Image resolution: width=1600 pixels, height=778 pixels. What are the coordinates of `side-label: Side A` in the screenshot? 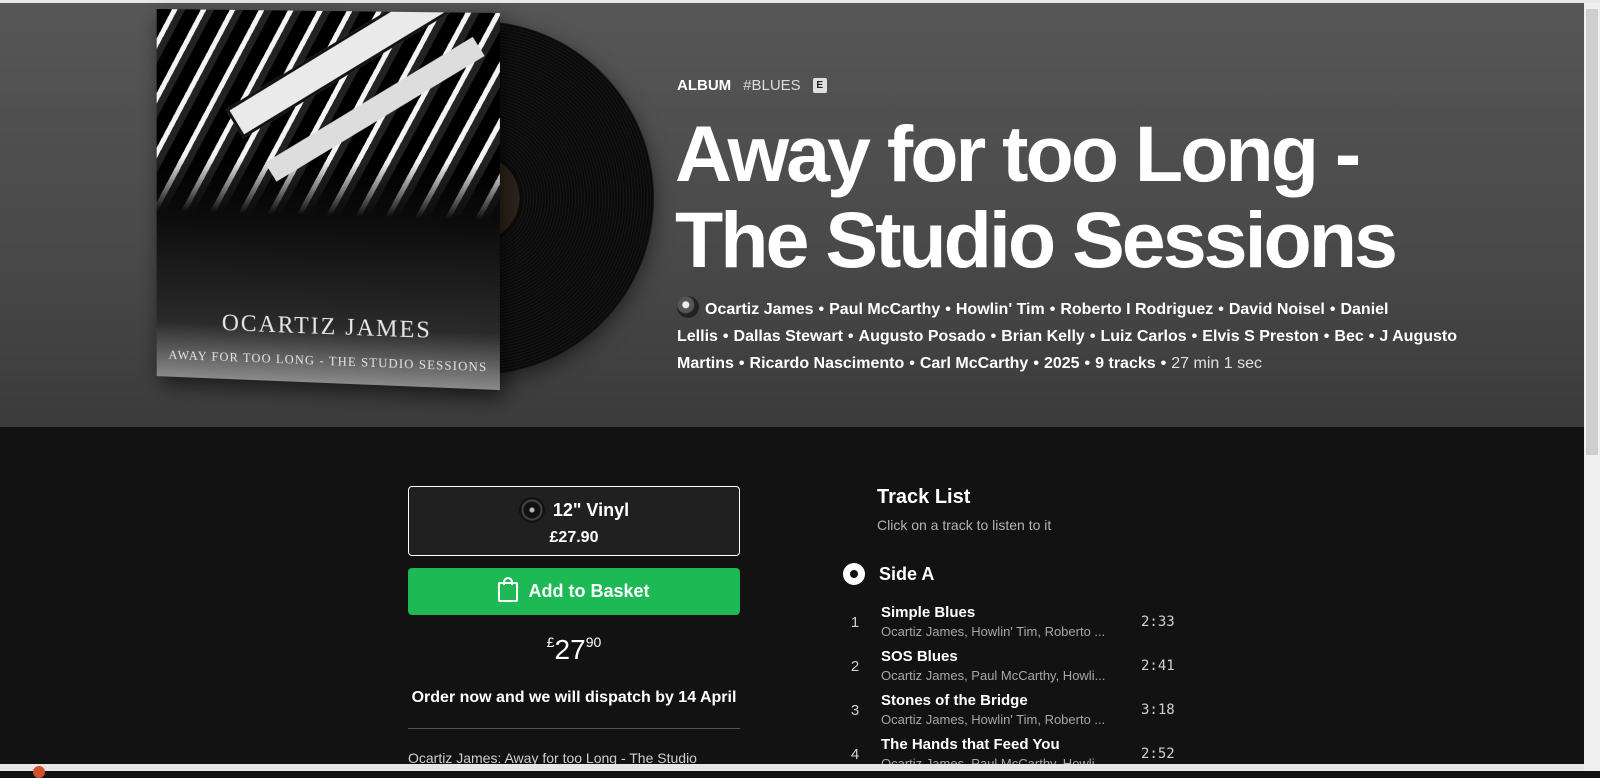 It's located at (907, 573).